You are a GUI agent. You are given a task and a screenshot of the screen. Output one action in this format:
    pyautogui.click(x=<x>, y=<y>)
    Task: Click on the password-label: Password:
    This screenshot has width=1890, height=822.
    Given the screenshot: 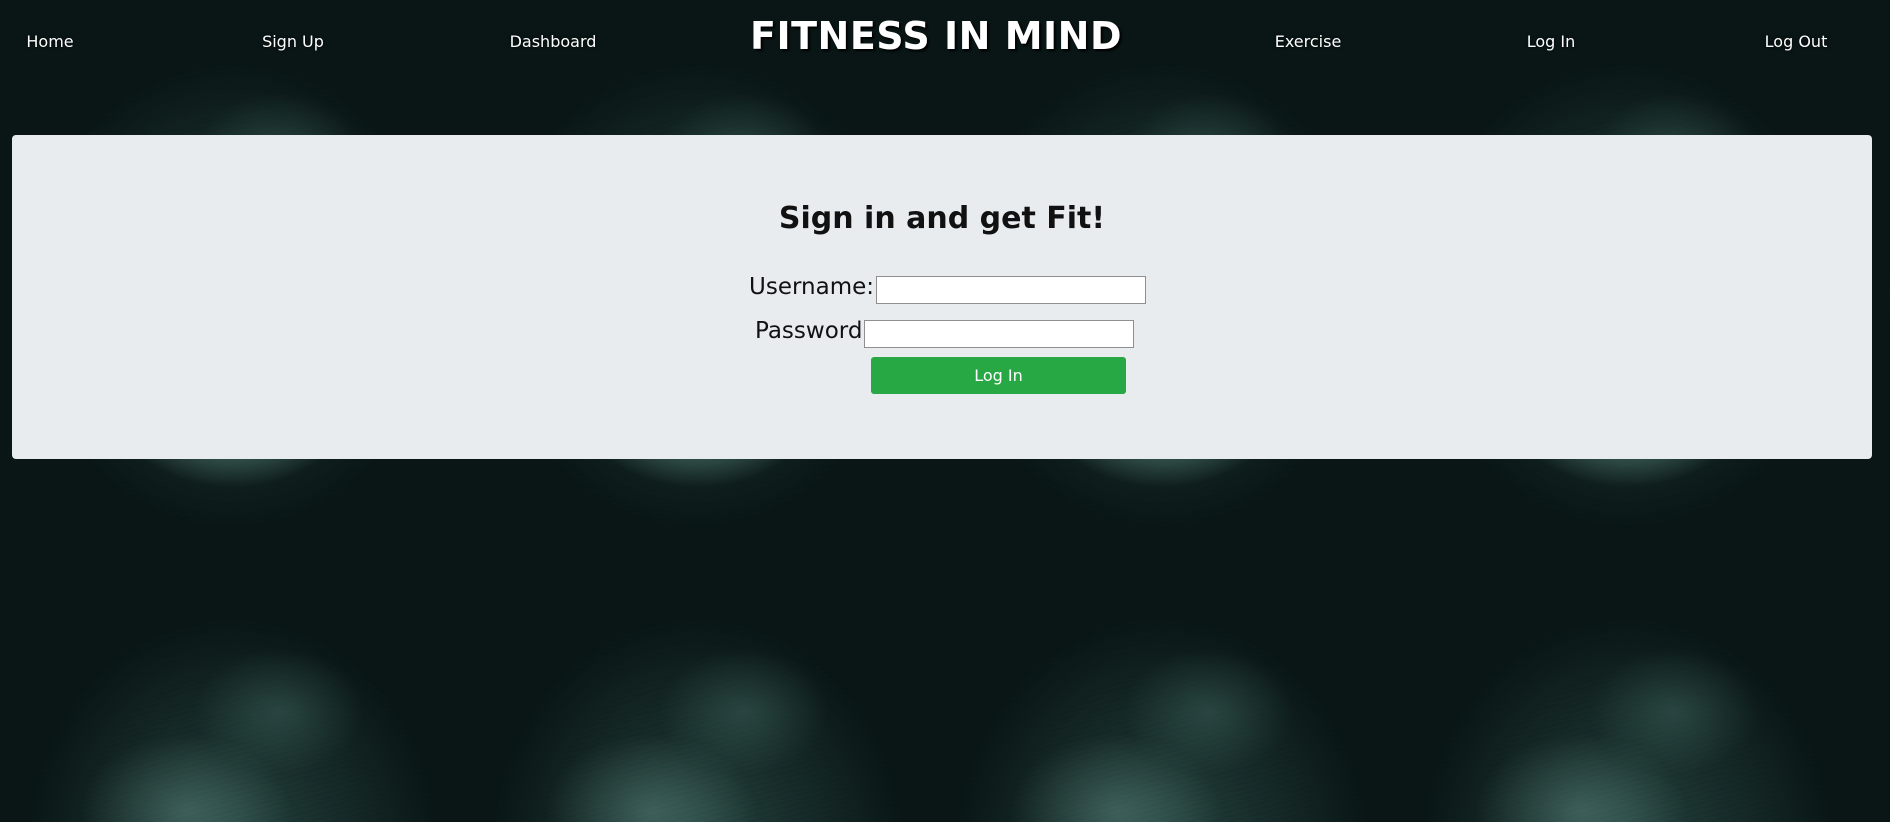 What is the action you would take?
    pyautogui.click(x=813, y=331)
    